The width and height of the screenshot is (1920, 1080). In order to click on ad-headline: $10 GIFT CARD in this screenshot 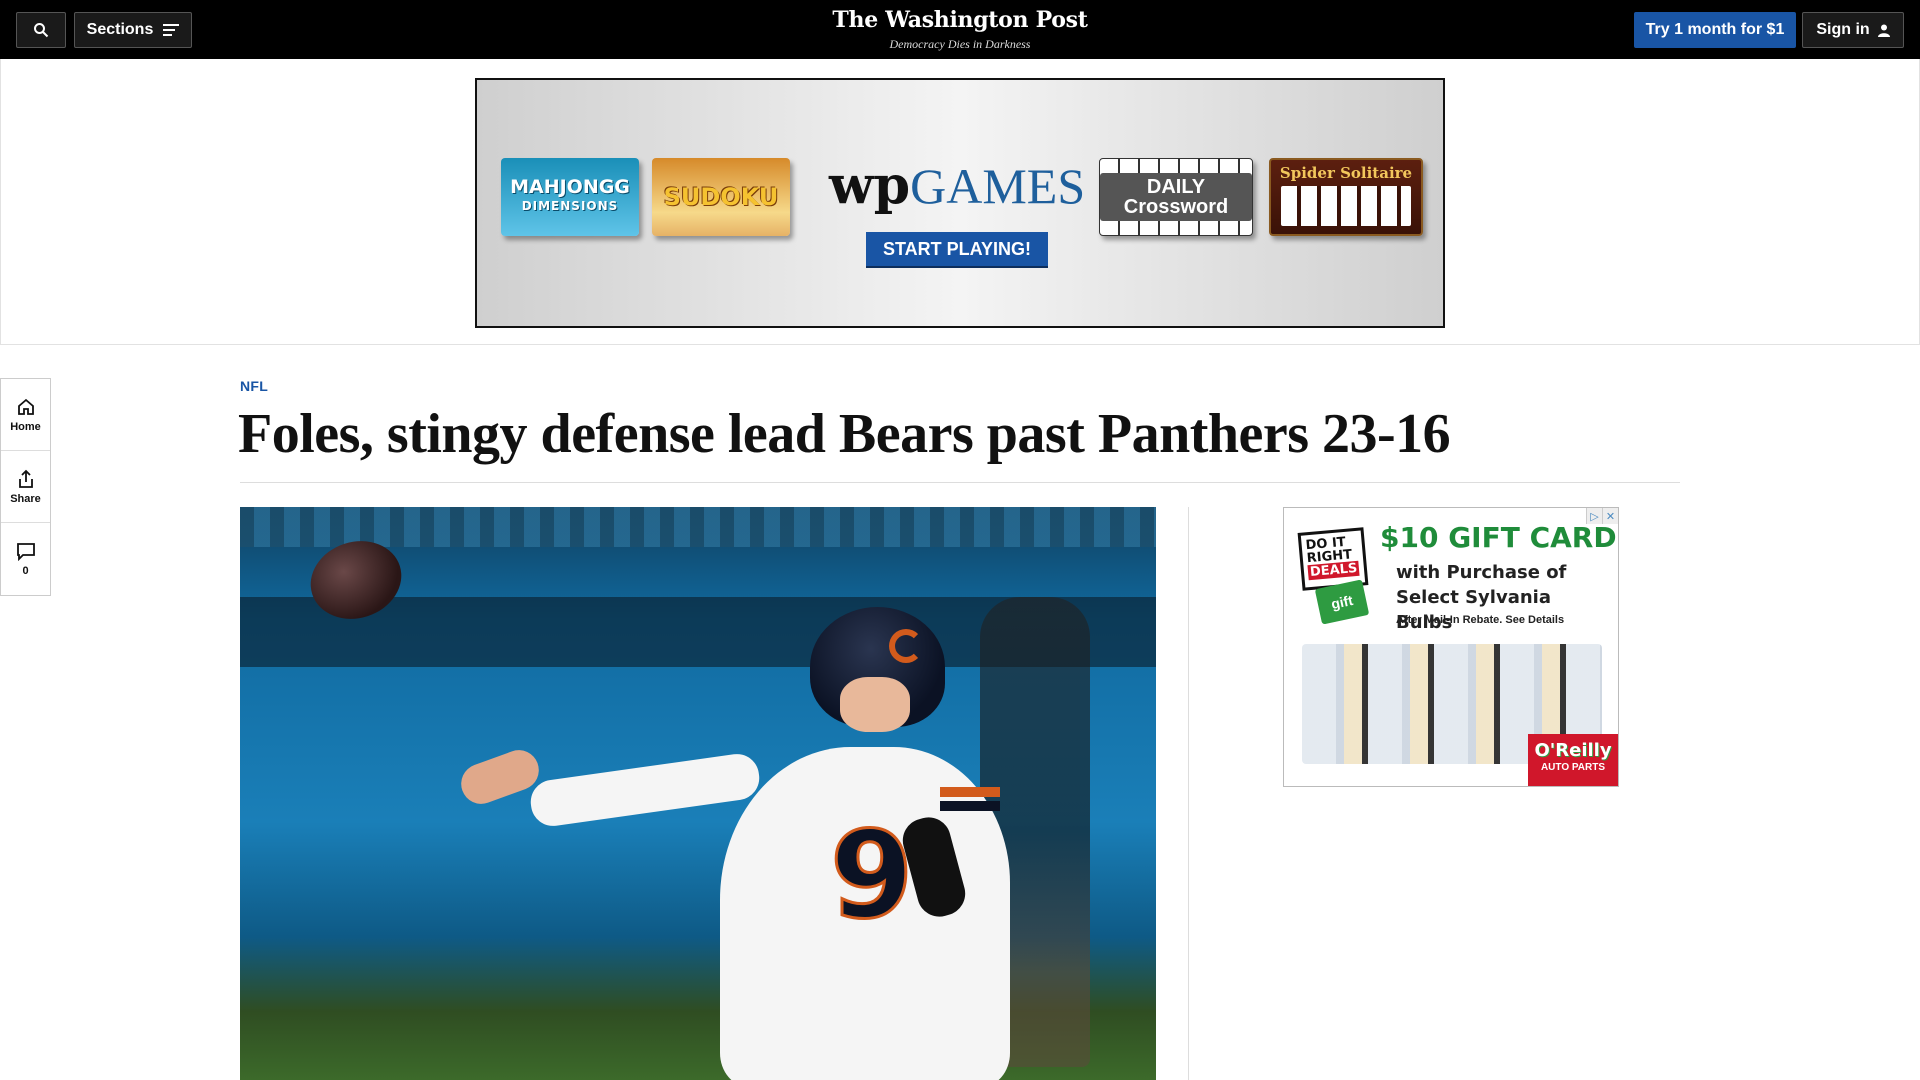, I will do `click(1498, 537)`.